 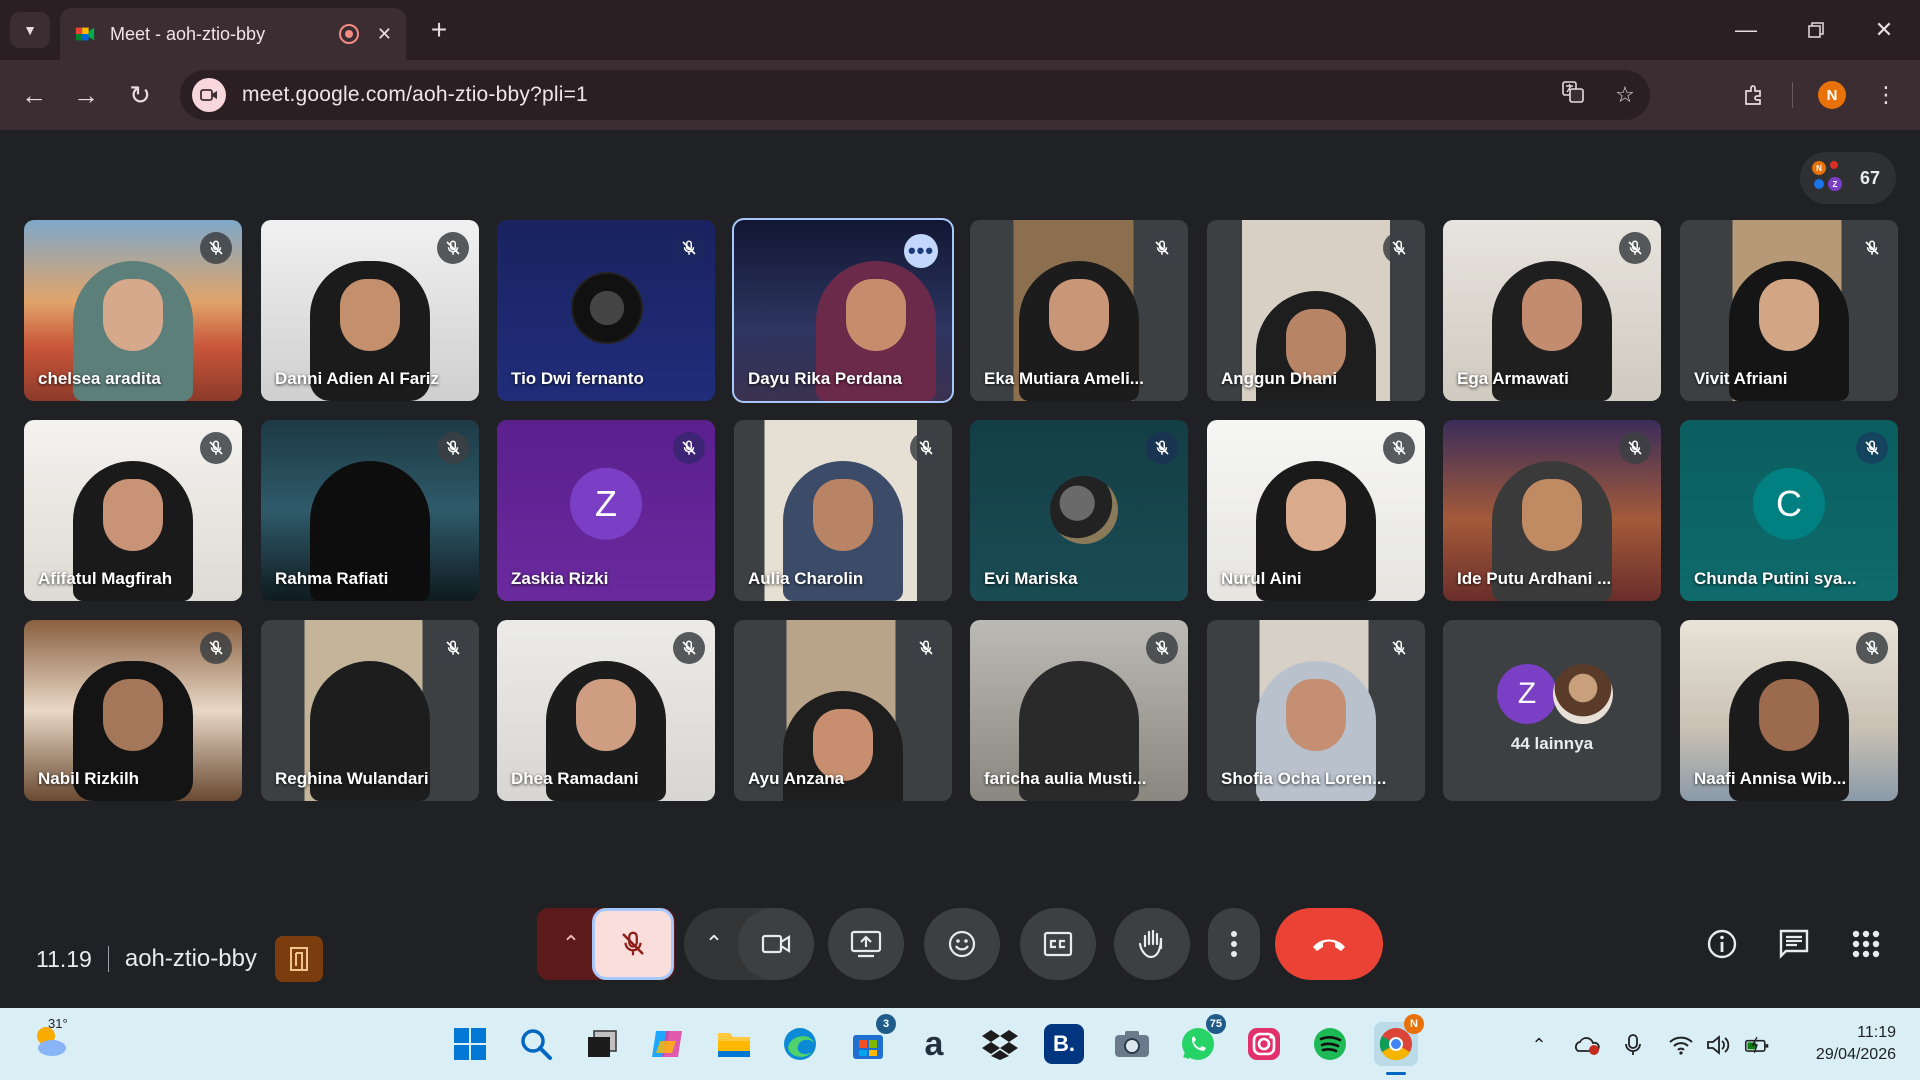 What do you see at coordinates (843, 310) in the screenshot?
I see `participant-tile: ••• Dayu Rika Perdana` at bounding box center [843, 310].